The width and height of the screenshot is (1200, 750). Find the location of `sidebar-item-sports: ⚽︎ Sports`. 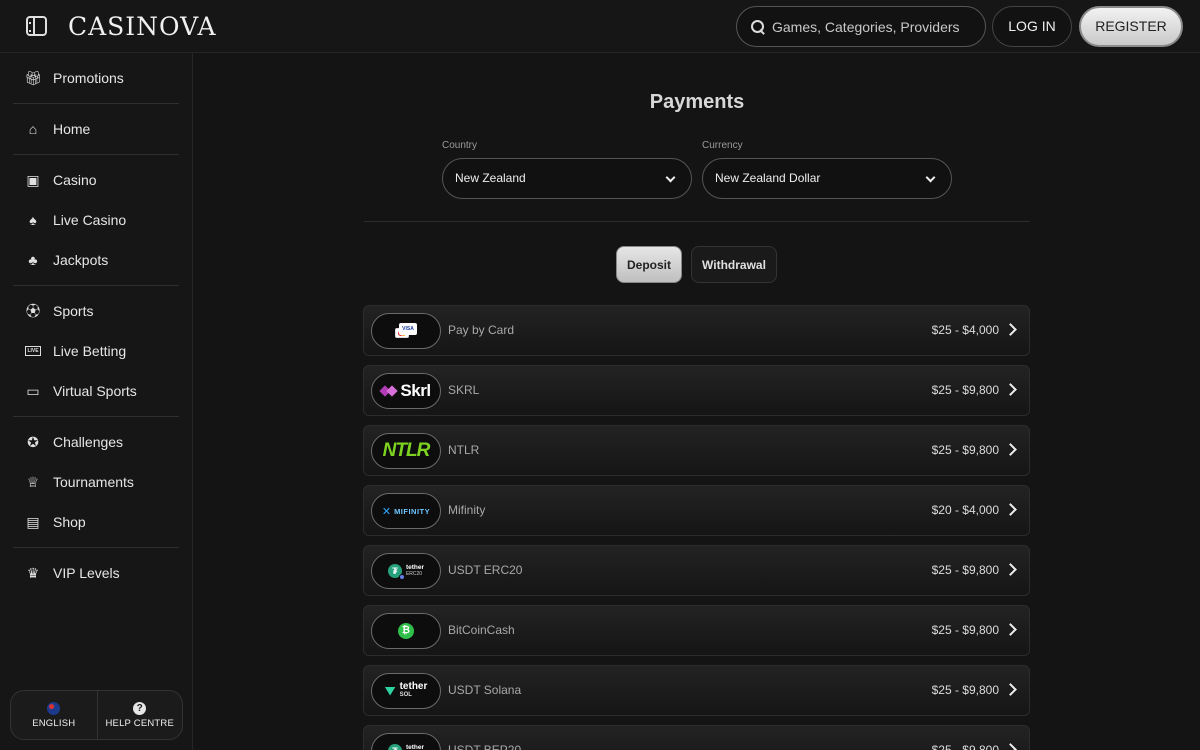

sidebar-item-sports: ⚽︎ Sports is located at coordinates (96, 311).